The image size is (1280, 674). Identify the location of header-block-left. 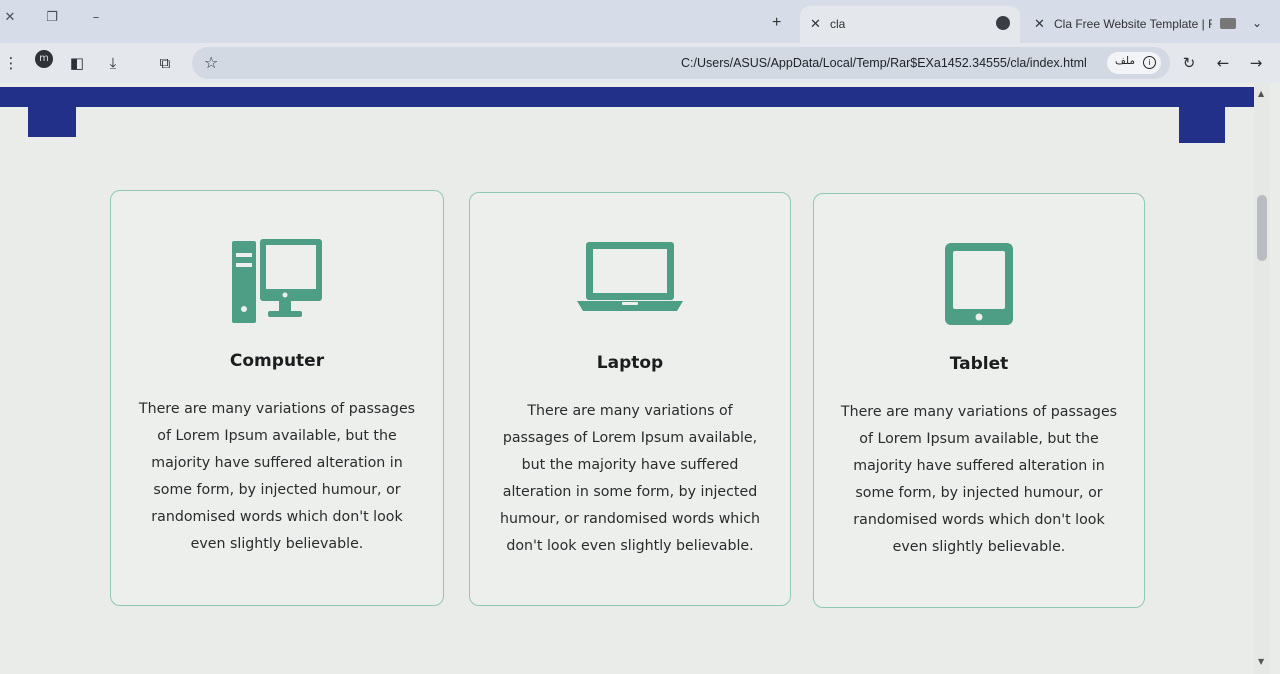
(52, 112).